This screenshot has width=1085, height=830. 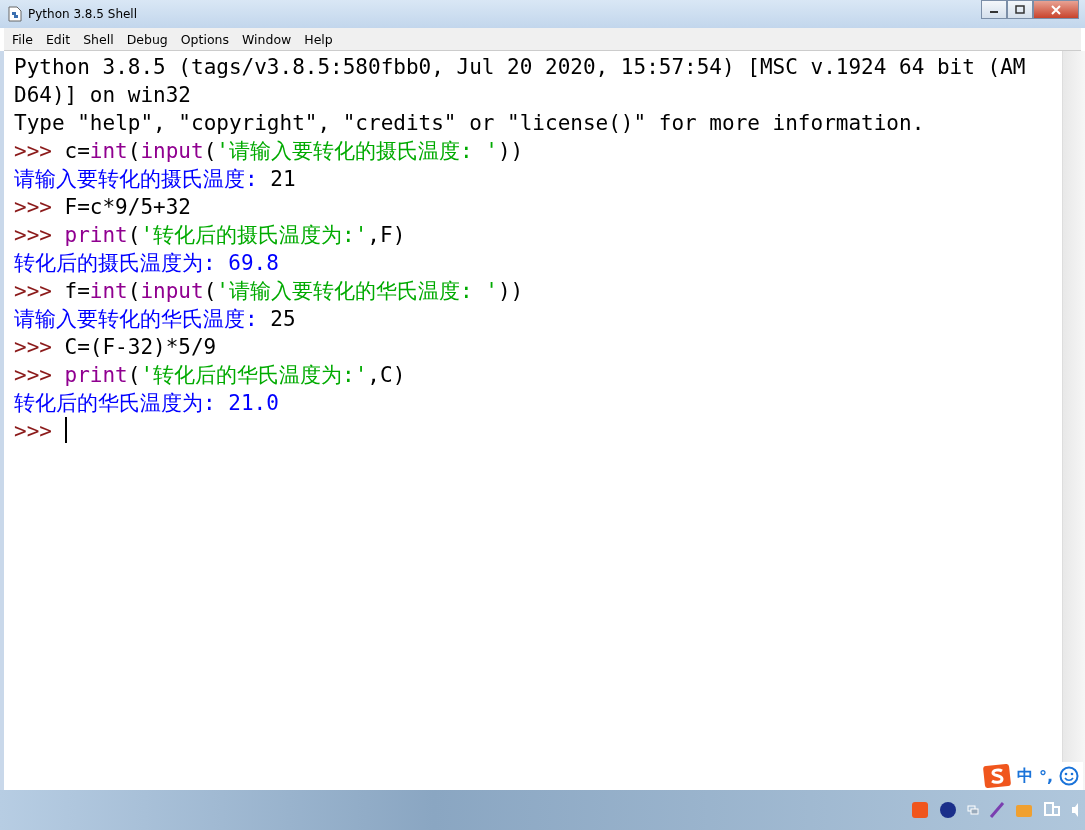 What do you see at coordinates (357, 291) in the screenshot?
I see `string-literal: '请输入要转化的华氏温度: '` at bounding box center [357, 291].